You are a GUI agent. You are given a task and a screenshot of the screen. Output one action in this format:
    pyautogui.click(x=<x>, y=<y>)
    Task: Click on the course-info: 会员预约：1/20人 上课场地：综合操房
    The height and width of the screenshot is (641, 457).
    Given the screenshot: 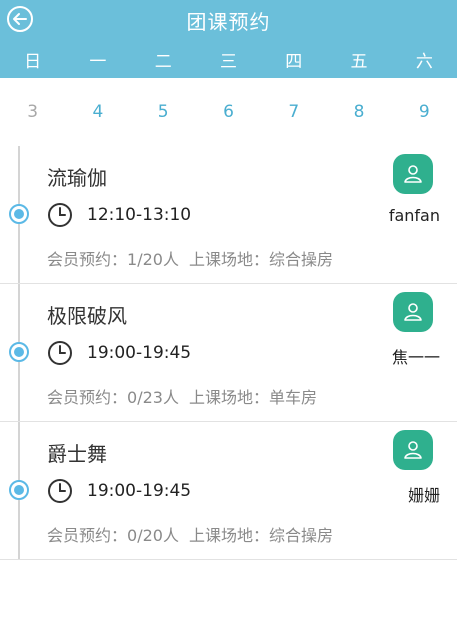 What is the action you would take?
    pyautogui.click(x=190, y=258)
    